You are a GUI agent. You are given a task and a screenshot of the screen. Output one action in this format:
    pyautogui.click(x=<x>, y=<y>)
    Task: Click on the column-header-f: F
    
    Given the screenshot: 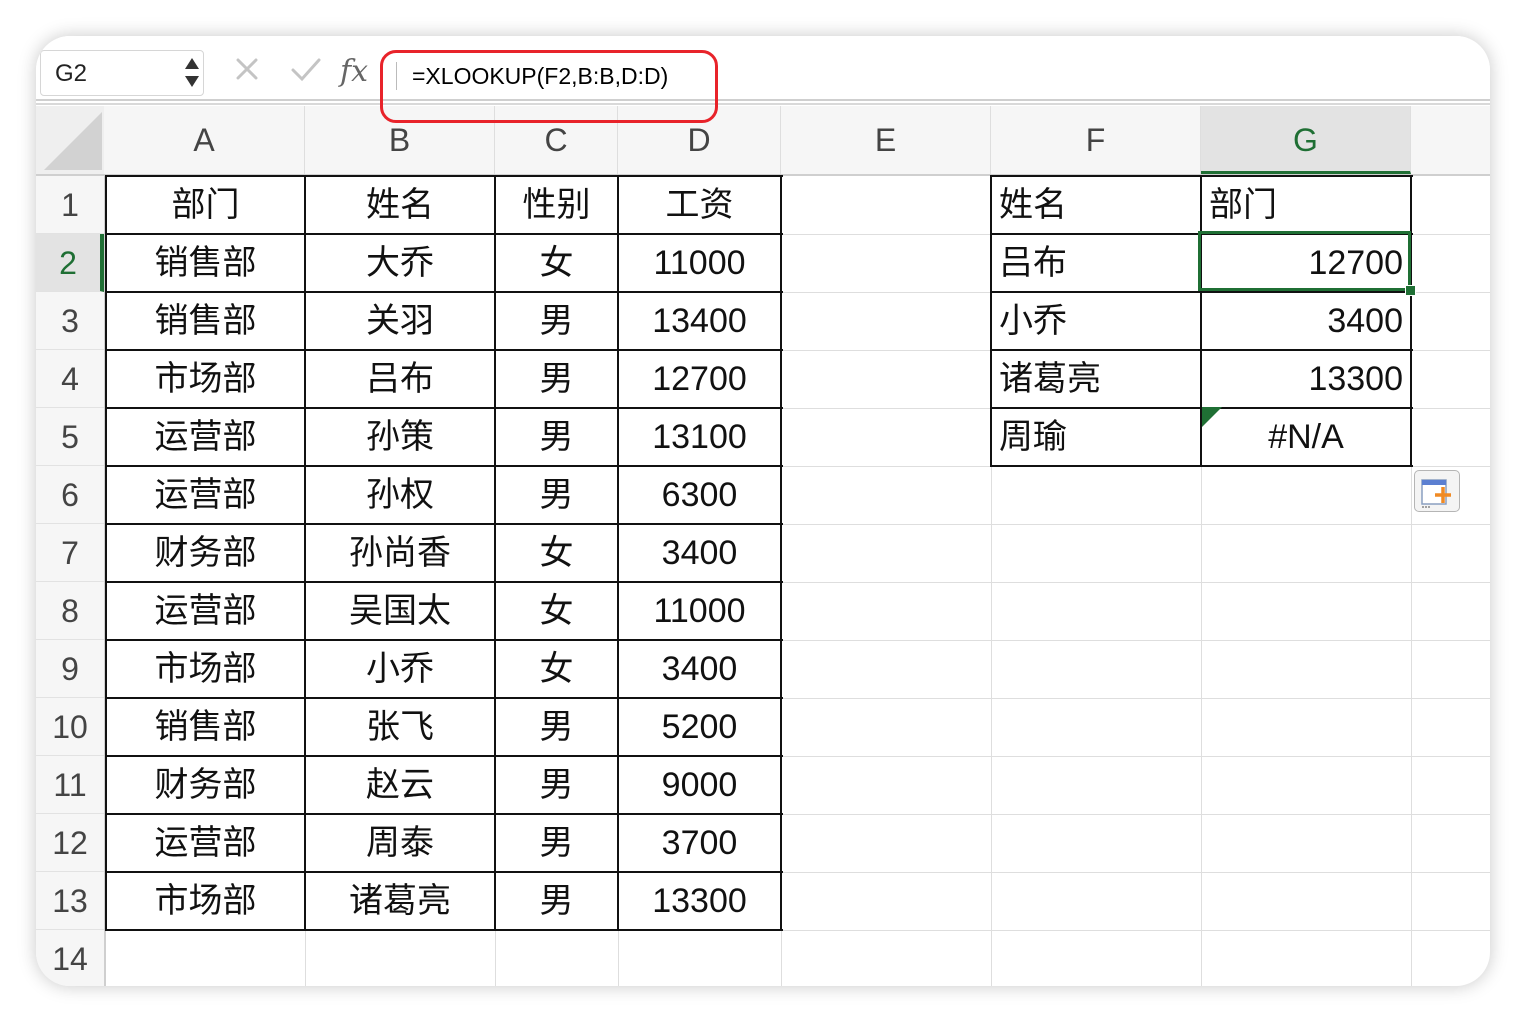 What is the action you would take?
    pyautogui.click(x=1096, y=140)
    